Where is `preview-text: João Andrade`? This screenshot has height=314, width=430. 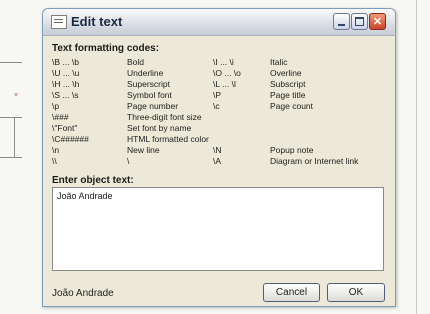 preview-text: João Andrade is located at coordinates (83, 293).